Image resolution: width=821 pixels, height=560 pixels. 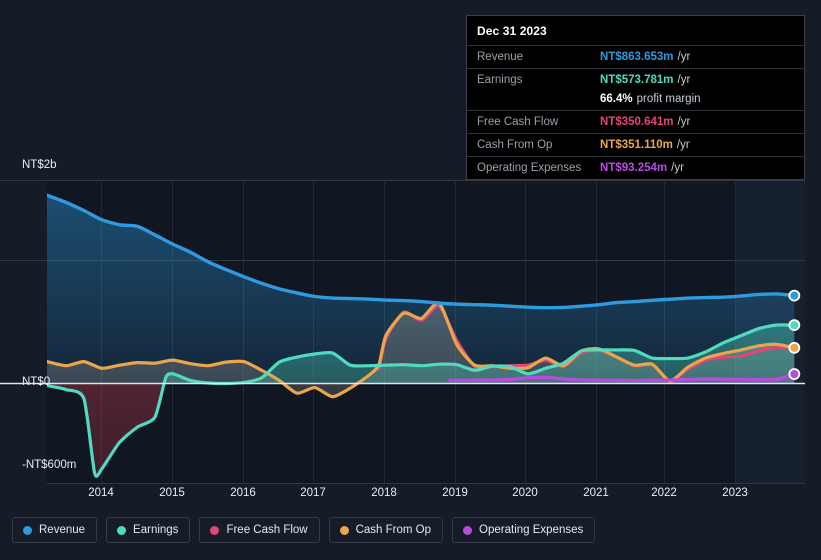 I want to click on tooltip-row-operating-expenses: Operating Expenses NT$93.254m /yr, so click(x=635, y=167).